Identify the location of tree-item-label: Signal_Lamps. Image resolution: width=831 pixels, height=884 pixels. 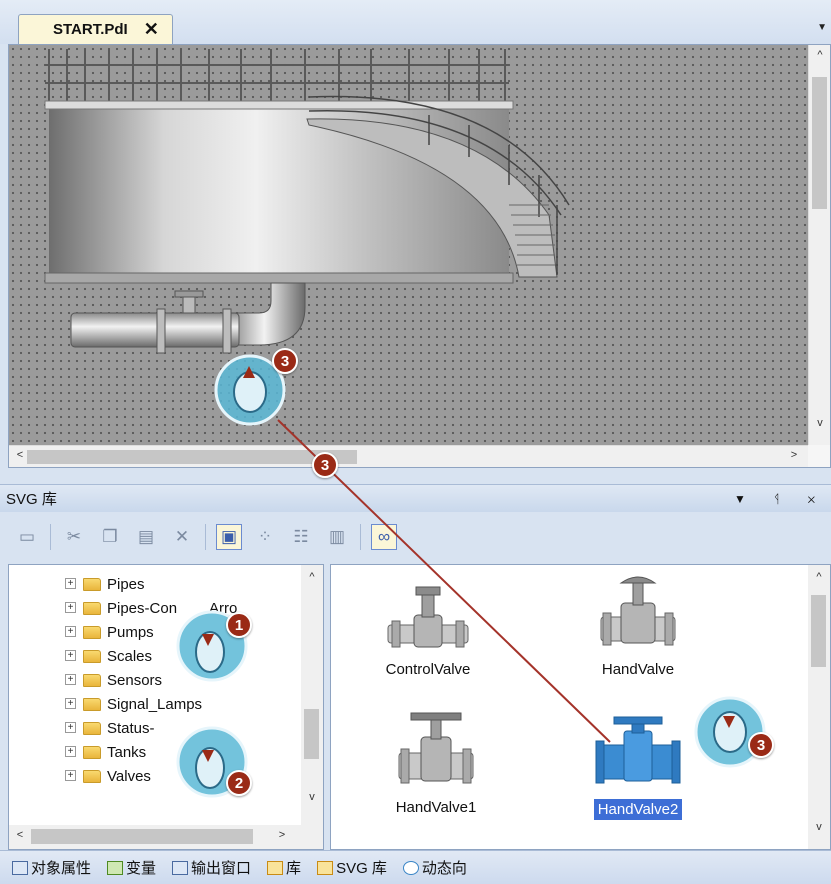
(155, 704).